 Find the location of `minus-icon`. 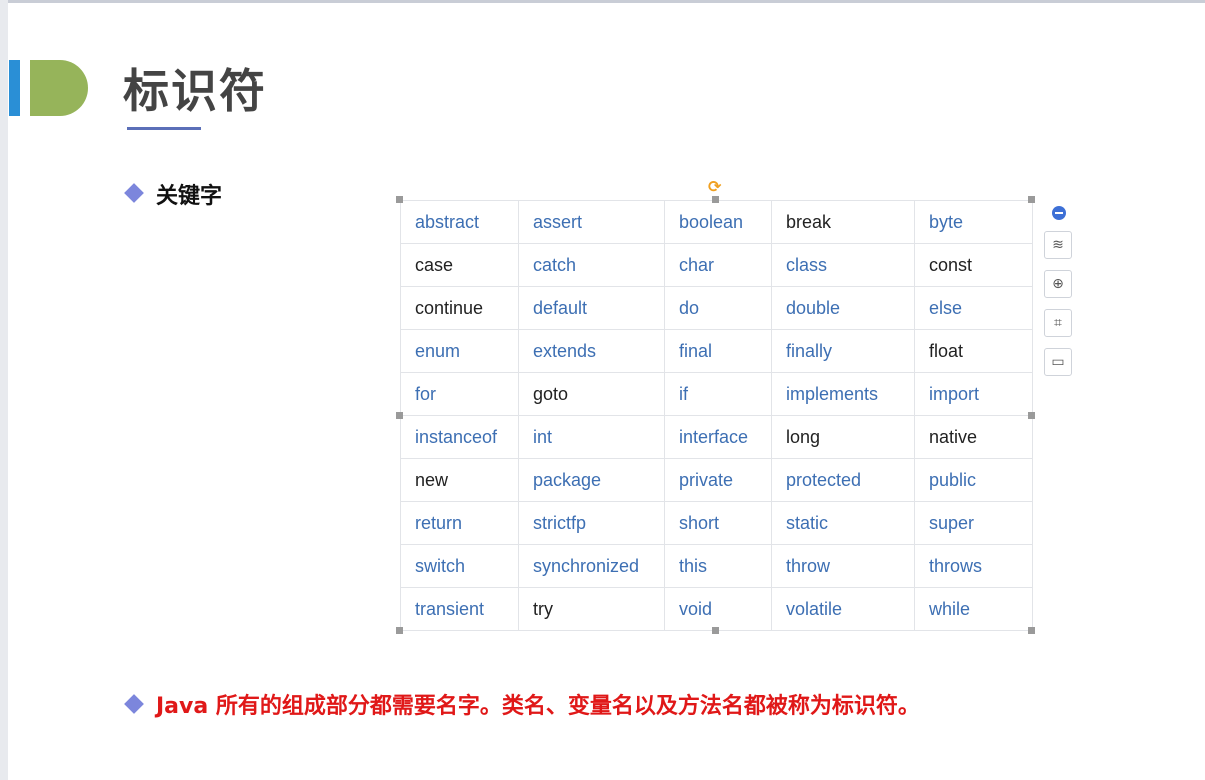

minus-icon is located at coordinates (1059, 213).